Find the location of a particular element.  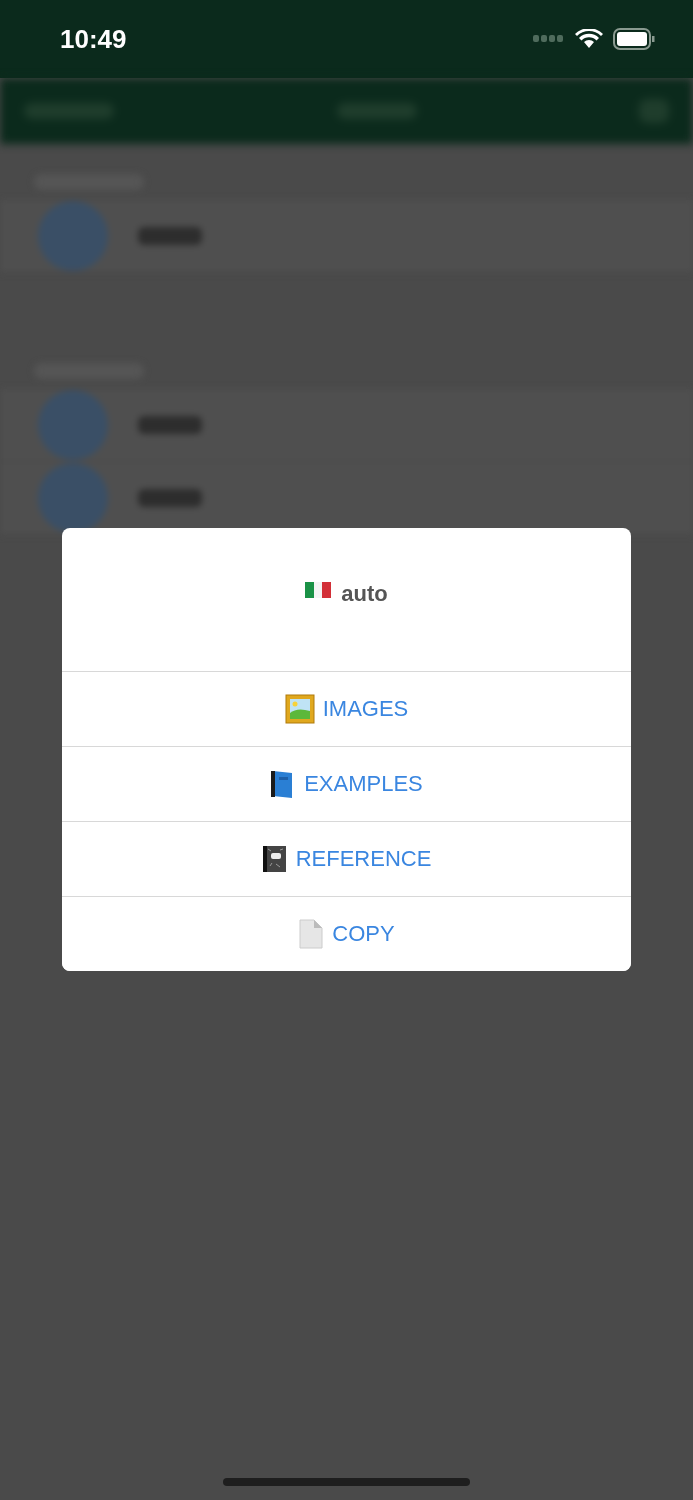

battery-icon is located at coordinates (634, 39).